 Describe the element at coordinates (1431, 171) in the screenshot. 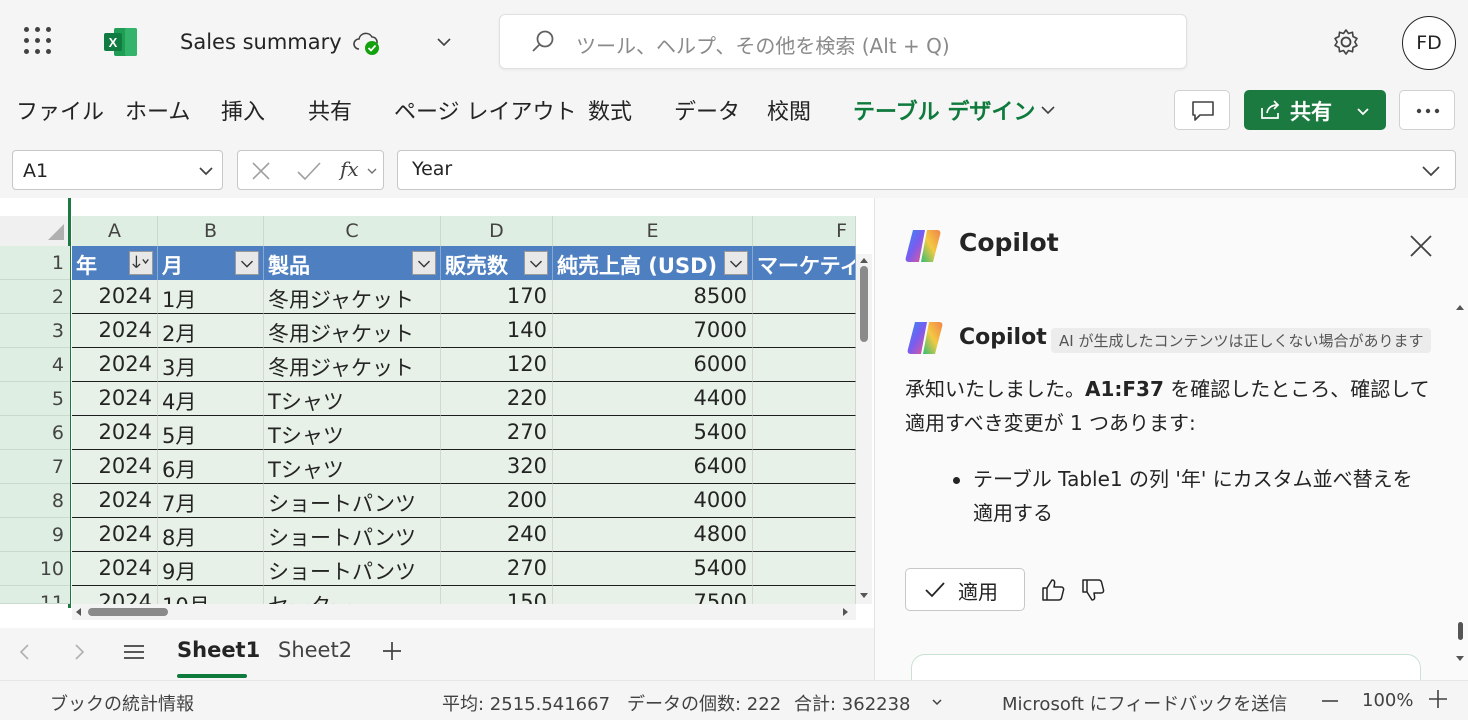

I see `expand-formula-icon` at that location.